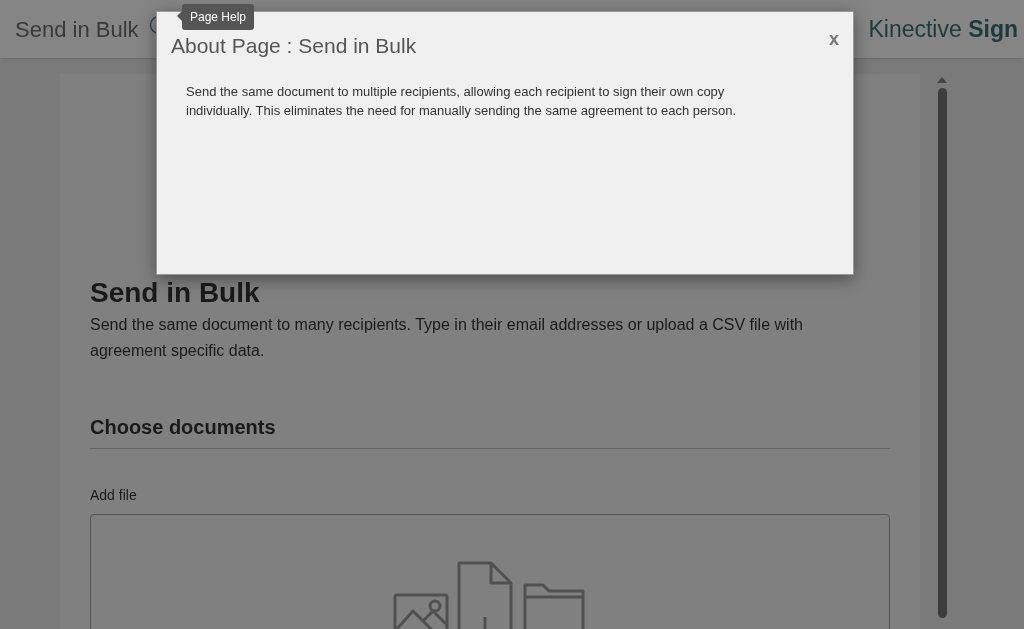  Describe the element at coordinates (942, 80) in the screenshot. I see `scroll-up-icon` at that location.